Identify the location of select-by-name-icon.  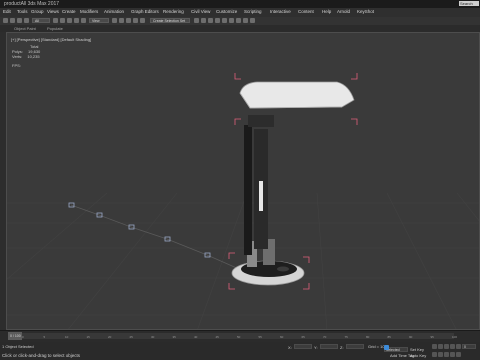
(62, 20).